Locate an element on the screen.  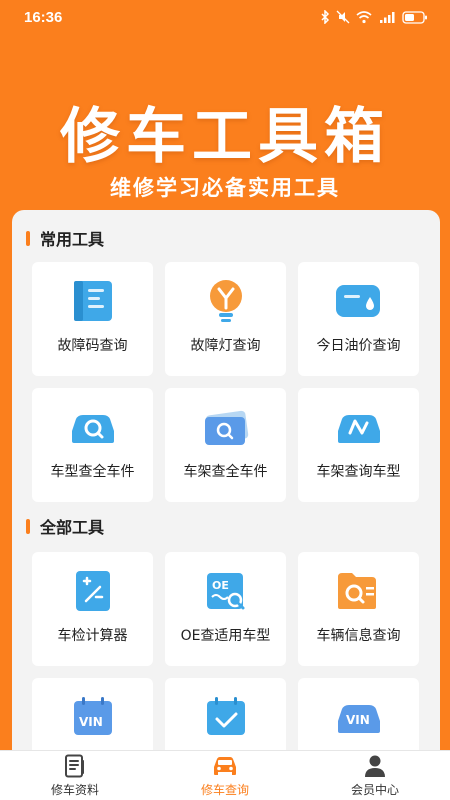
tool-card-fault-light: 故障灯查询 is located at coordinates (225, 319).